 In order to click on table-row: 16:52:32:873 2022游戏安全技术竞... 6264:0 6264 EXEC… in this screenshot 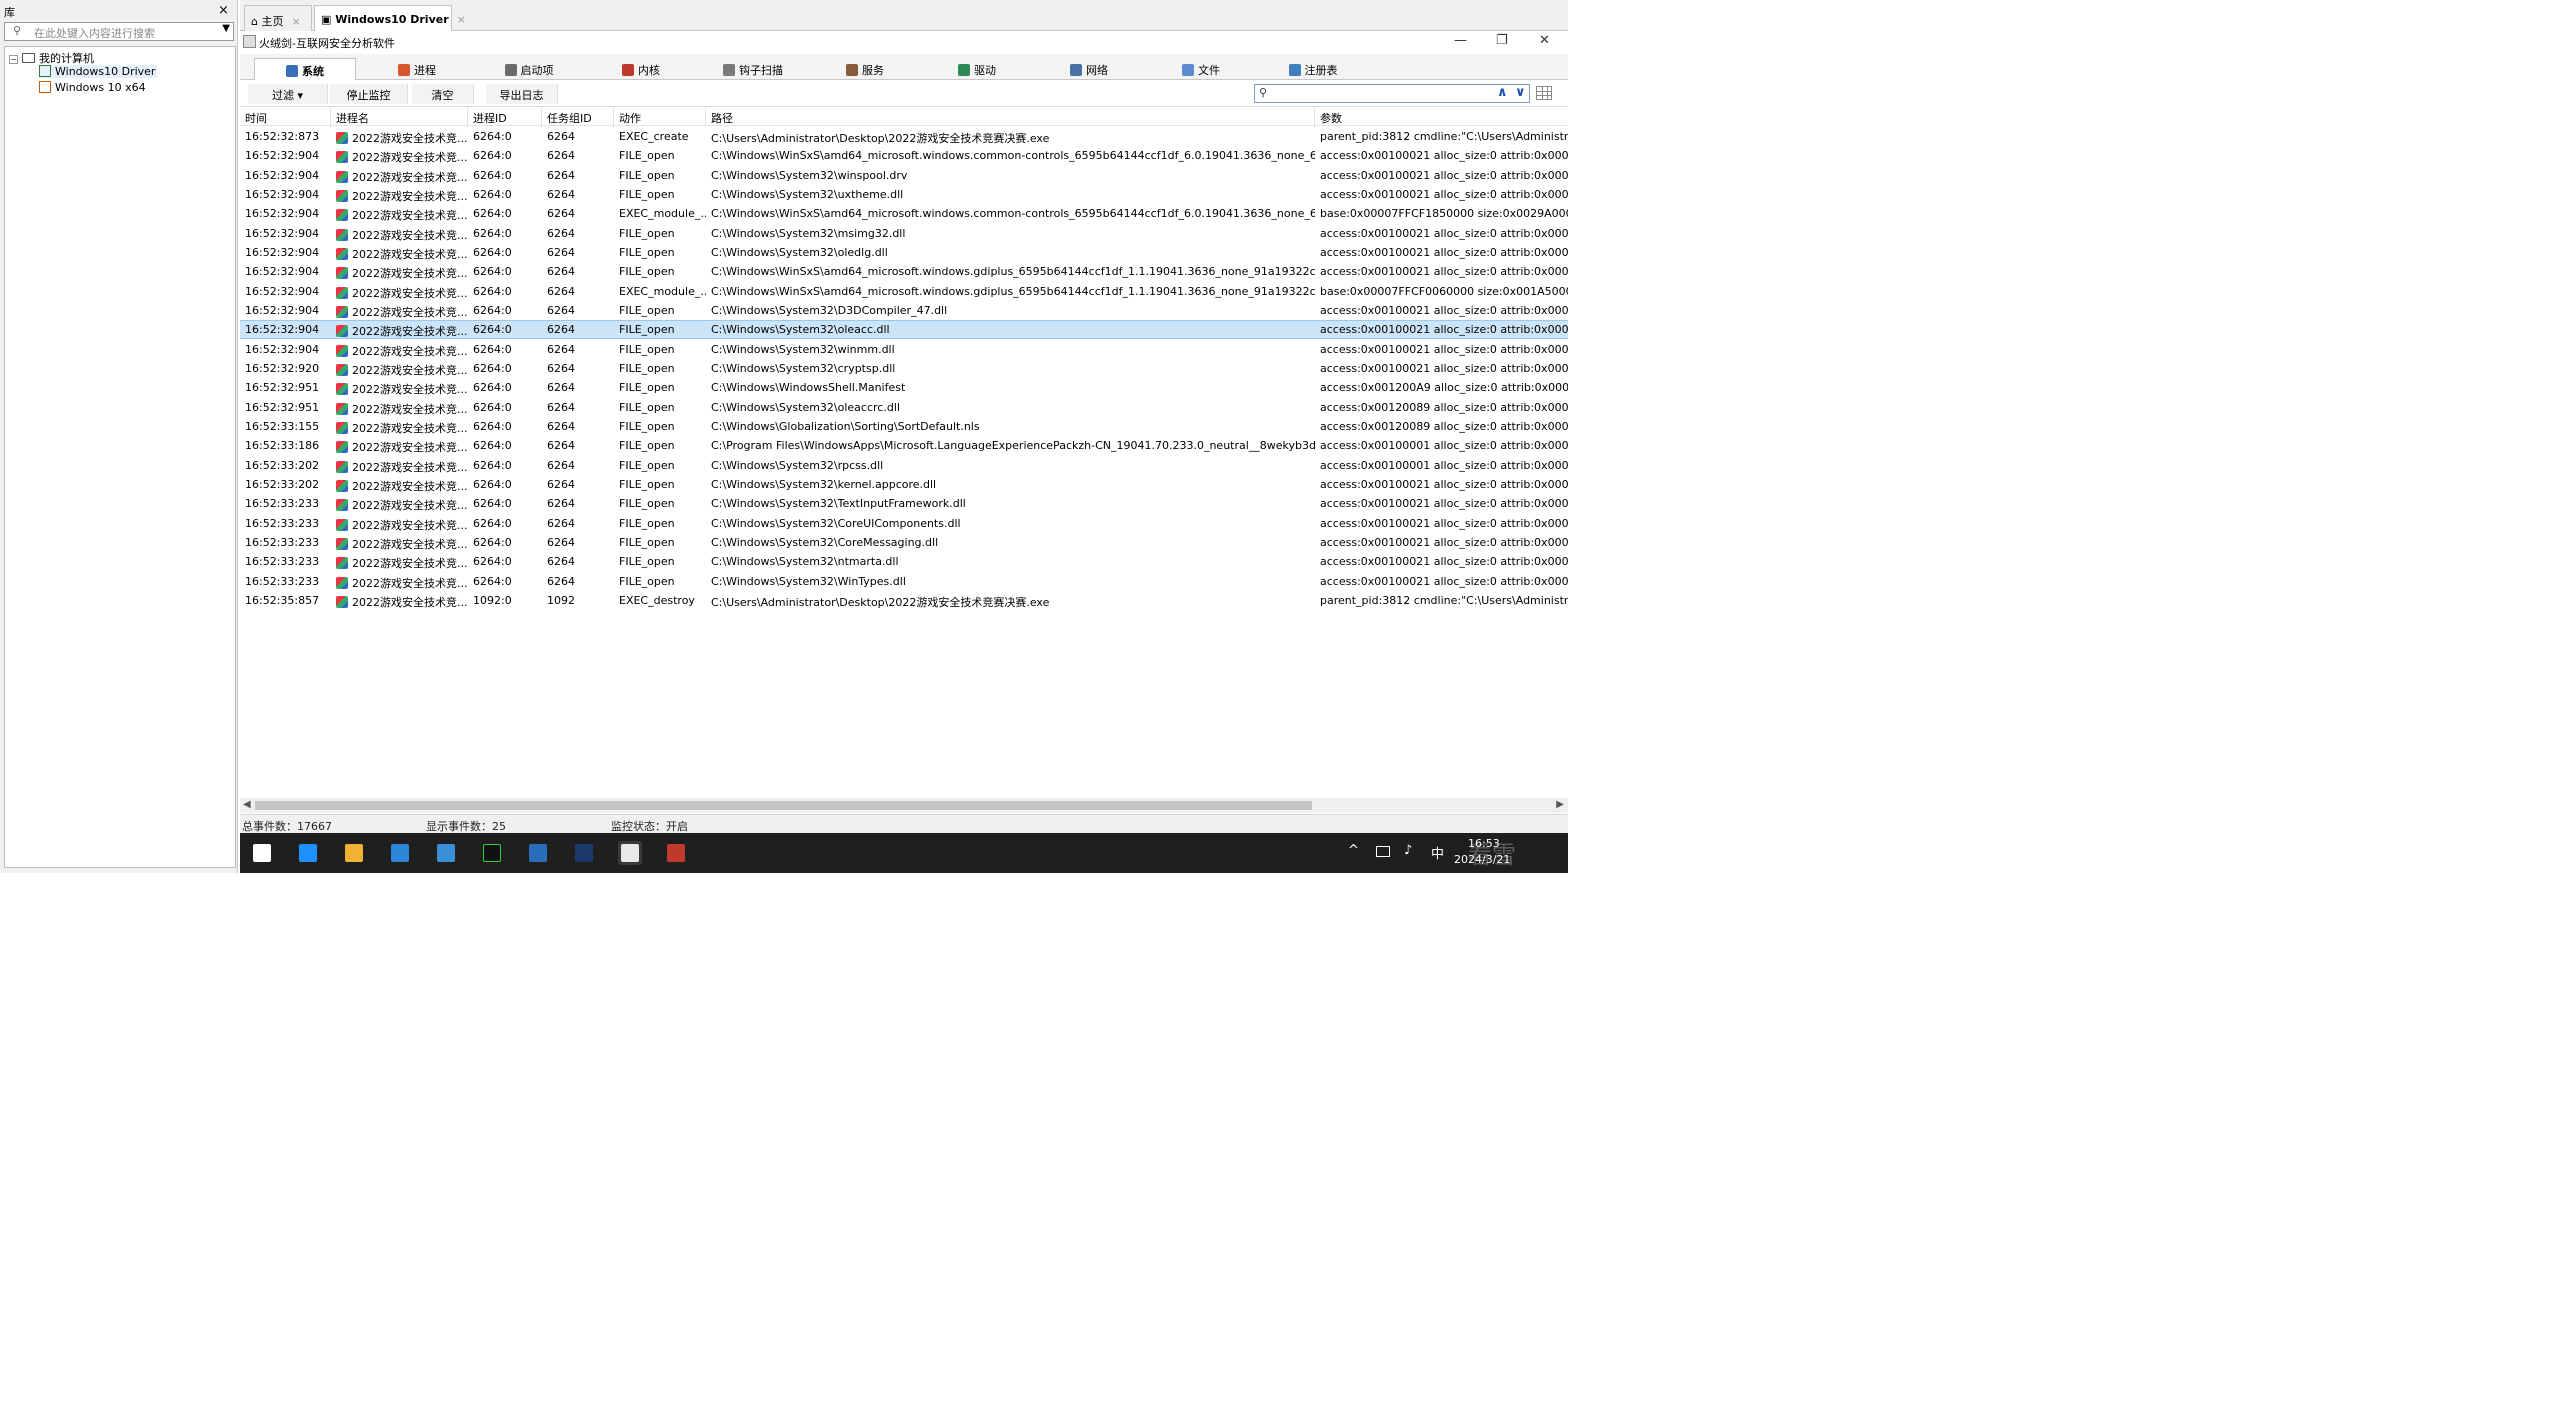, I will do `click(904, 136)`.